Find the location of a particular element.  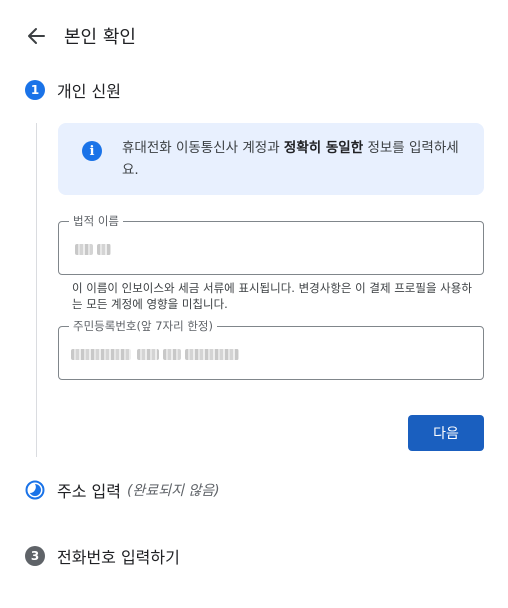

next-button: 다음 is located at coordinates (446, 433).